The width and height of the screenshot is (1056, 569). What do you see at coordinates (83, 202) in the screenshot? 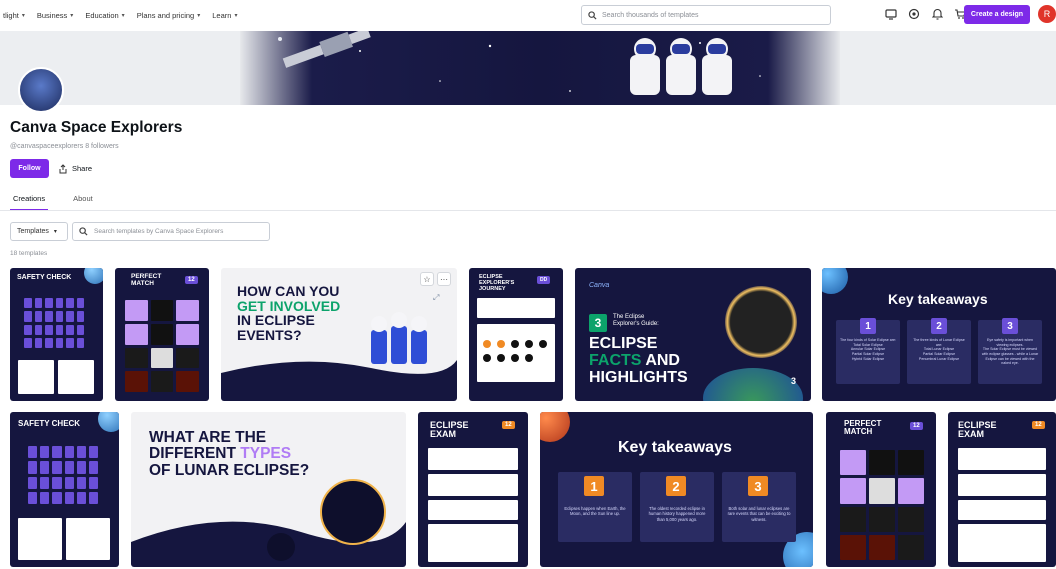
I see `tab-about: About` at bounding box center [83, 202].